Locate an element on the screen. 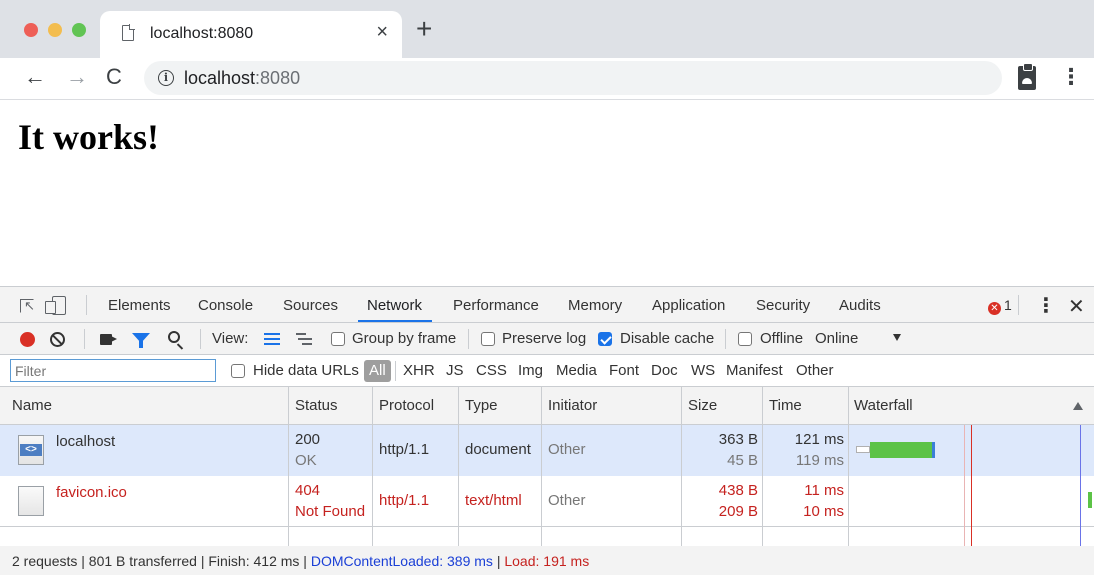  record-icon is located at coordinates (27, 339).